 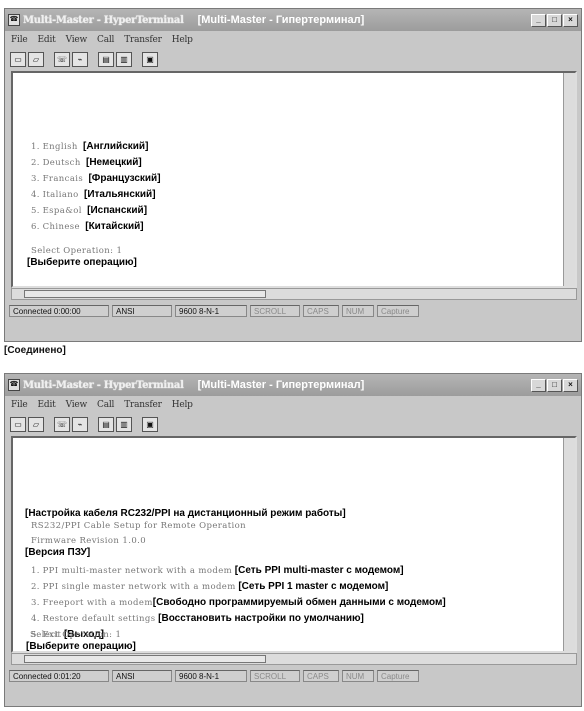 I want to click on status-connected: Connected 0:01:20, so click(x=59, y=675).